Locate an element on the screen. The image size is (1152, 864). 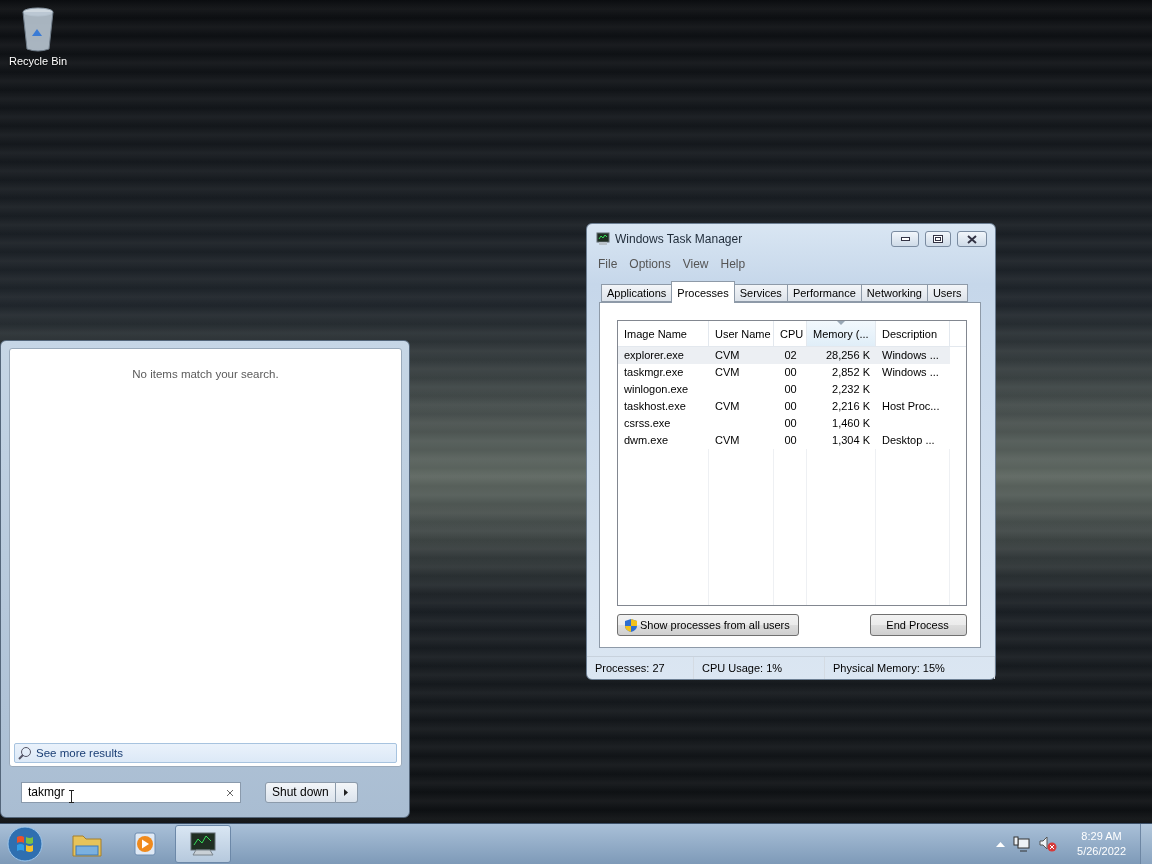
clock-date: 5/26/2022 is located at coordinates (1101, 851).